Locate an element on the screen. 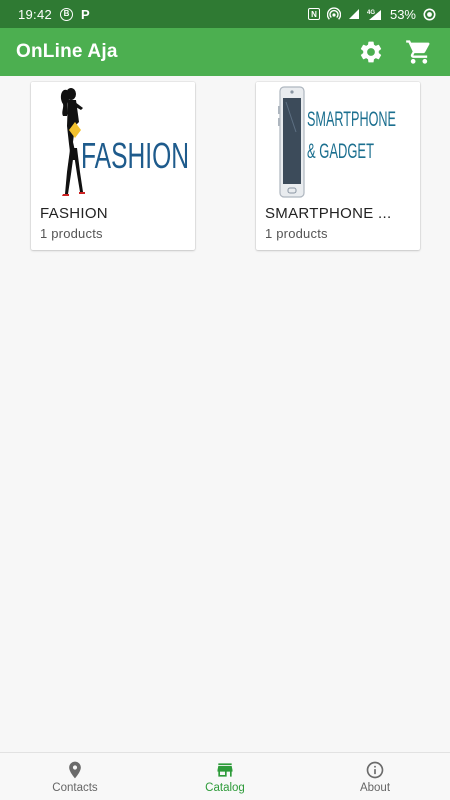 Image resolution: width=450 pixels, height=800 pixels. settings-button is located at coordinates (371, 52).